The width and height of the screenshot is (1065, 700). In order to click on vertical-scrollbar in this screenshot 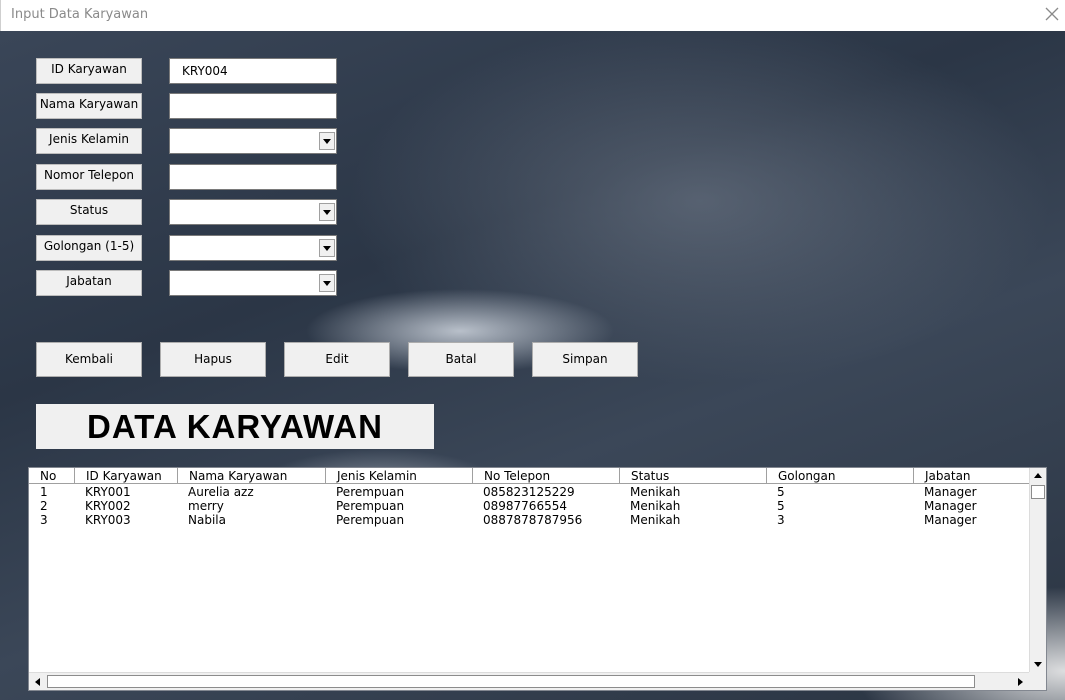, I will do `click(1037, 570)`.